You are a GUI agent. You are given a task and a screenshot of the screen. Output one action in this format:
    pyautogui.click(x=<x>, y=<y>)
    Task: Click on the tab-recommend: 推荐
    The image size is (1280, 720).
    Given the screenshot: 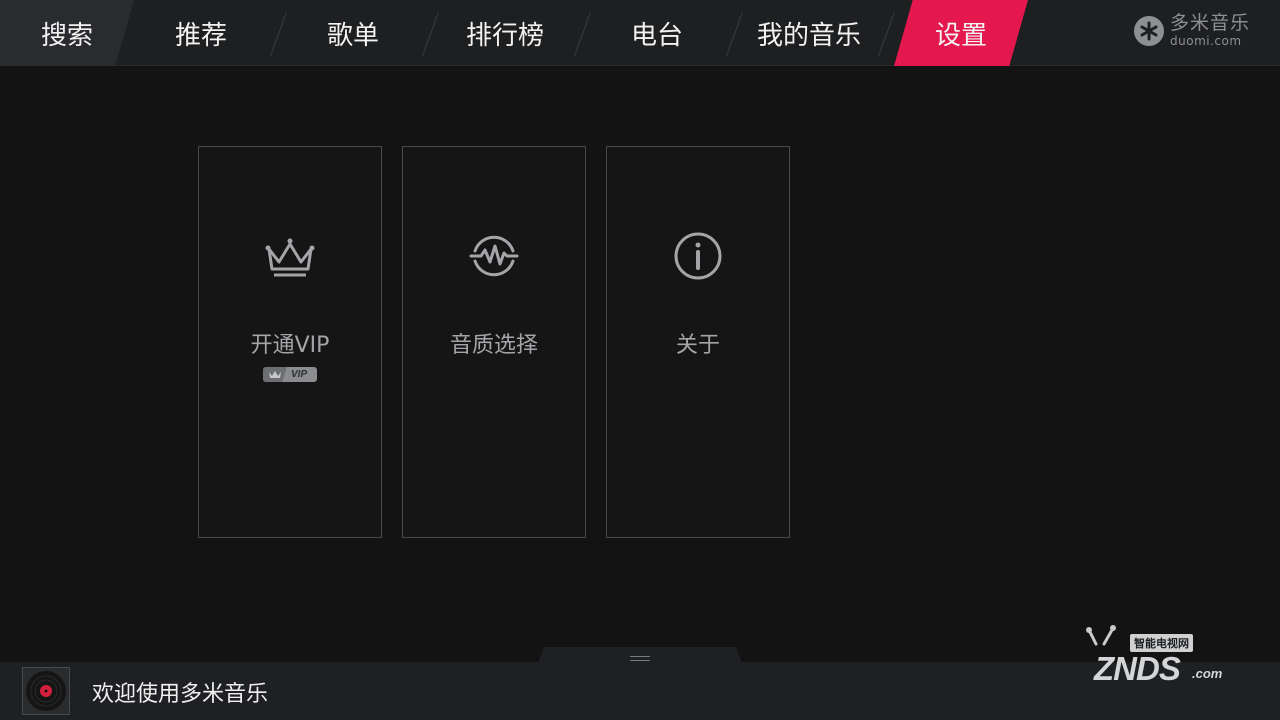 What is the action you would take?
    pyautogui.click(x=201, y=33)
    